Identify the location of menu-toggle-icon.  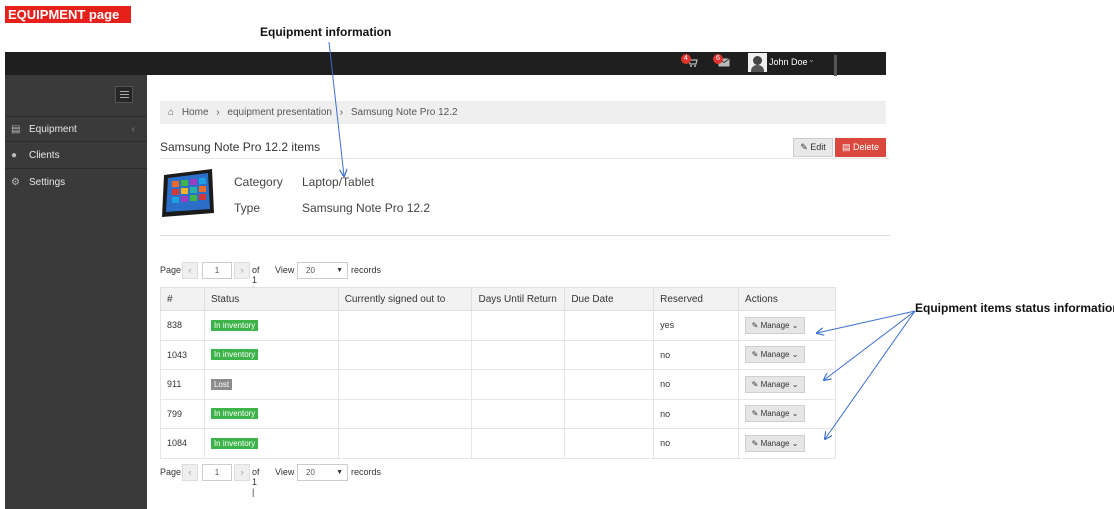
(124, 94).